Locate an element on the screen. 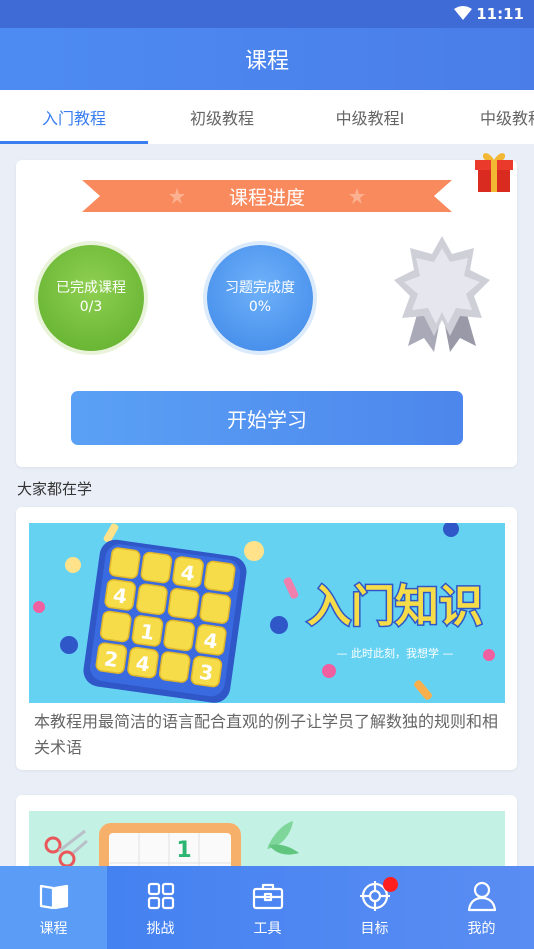  banner-digit: 1 is located at coordinates (183, 850).